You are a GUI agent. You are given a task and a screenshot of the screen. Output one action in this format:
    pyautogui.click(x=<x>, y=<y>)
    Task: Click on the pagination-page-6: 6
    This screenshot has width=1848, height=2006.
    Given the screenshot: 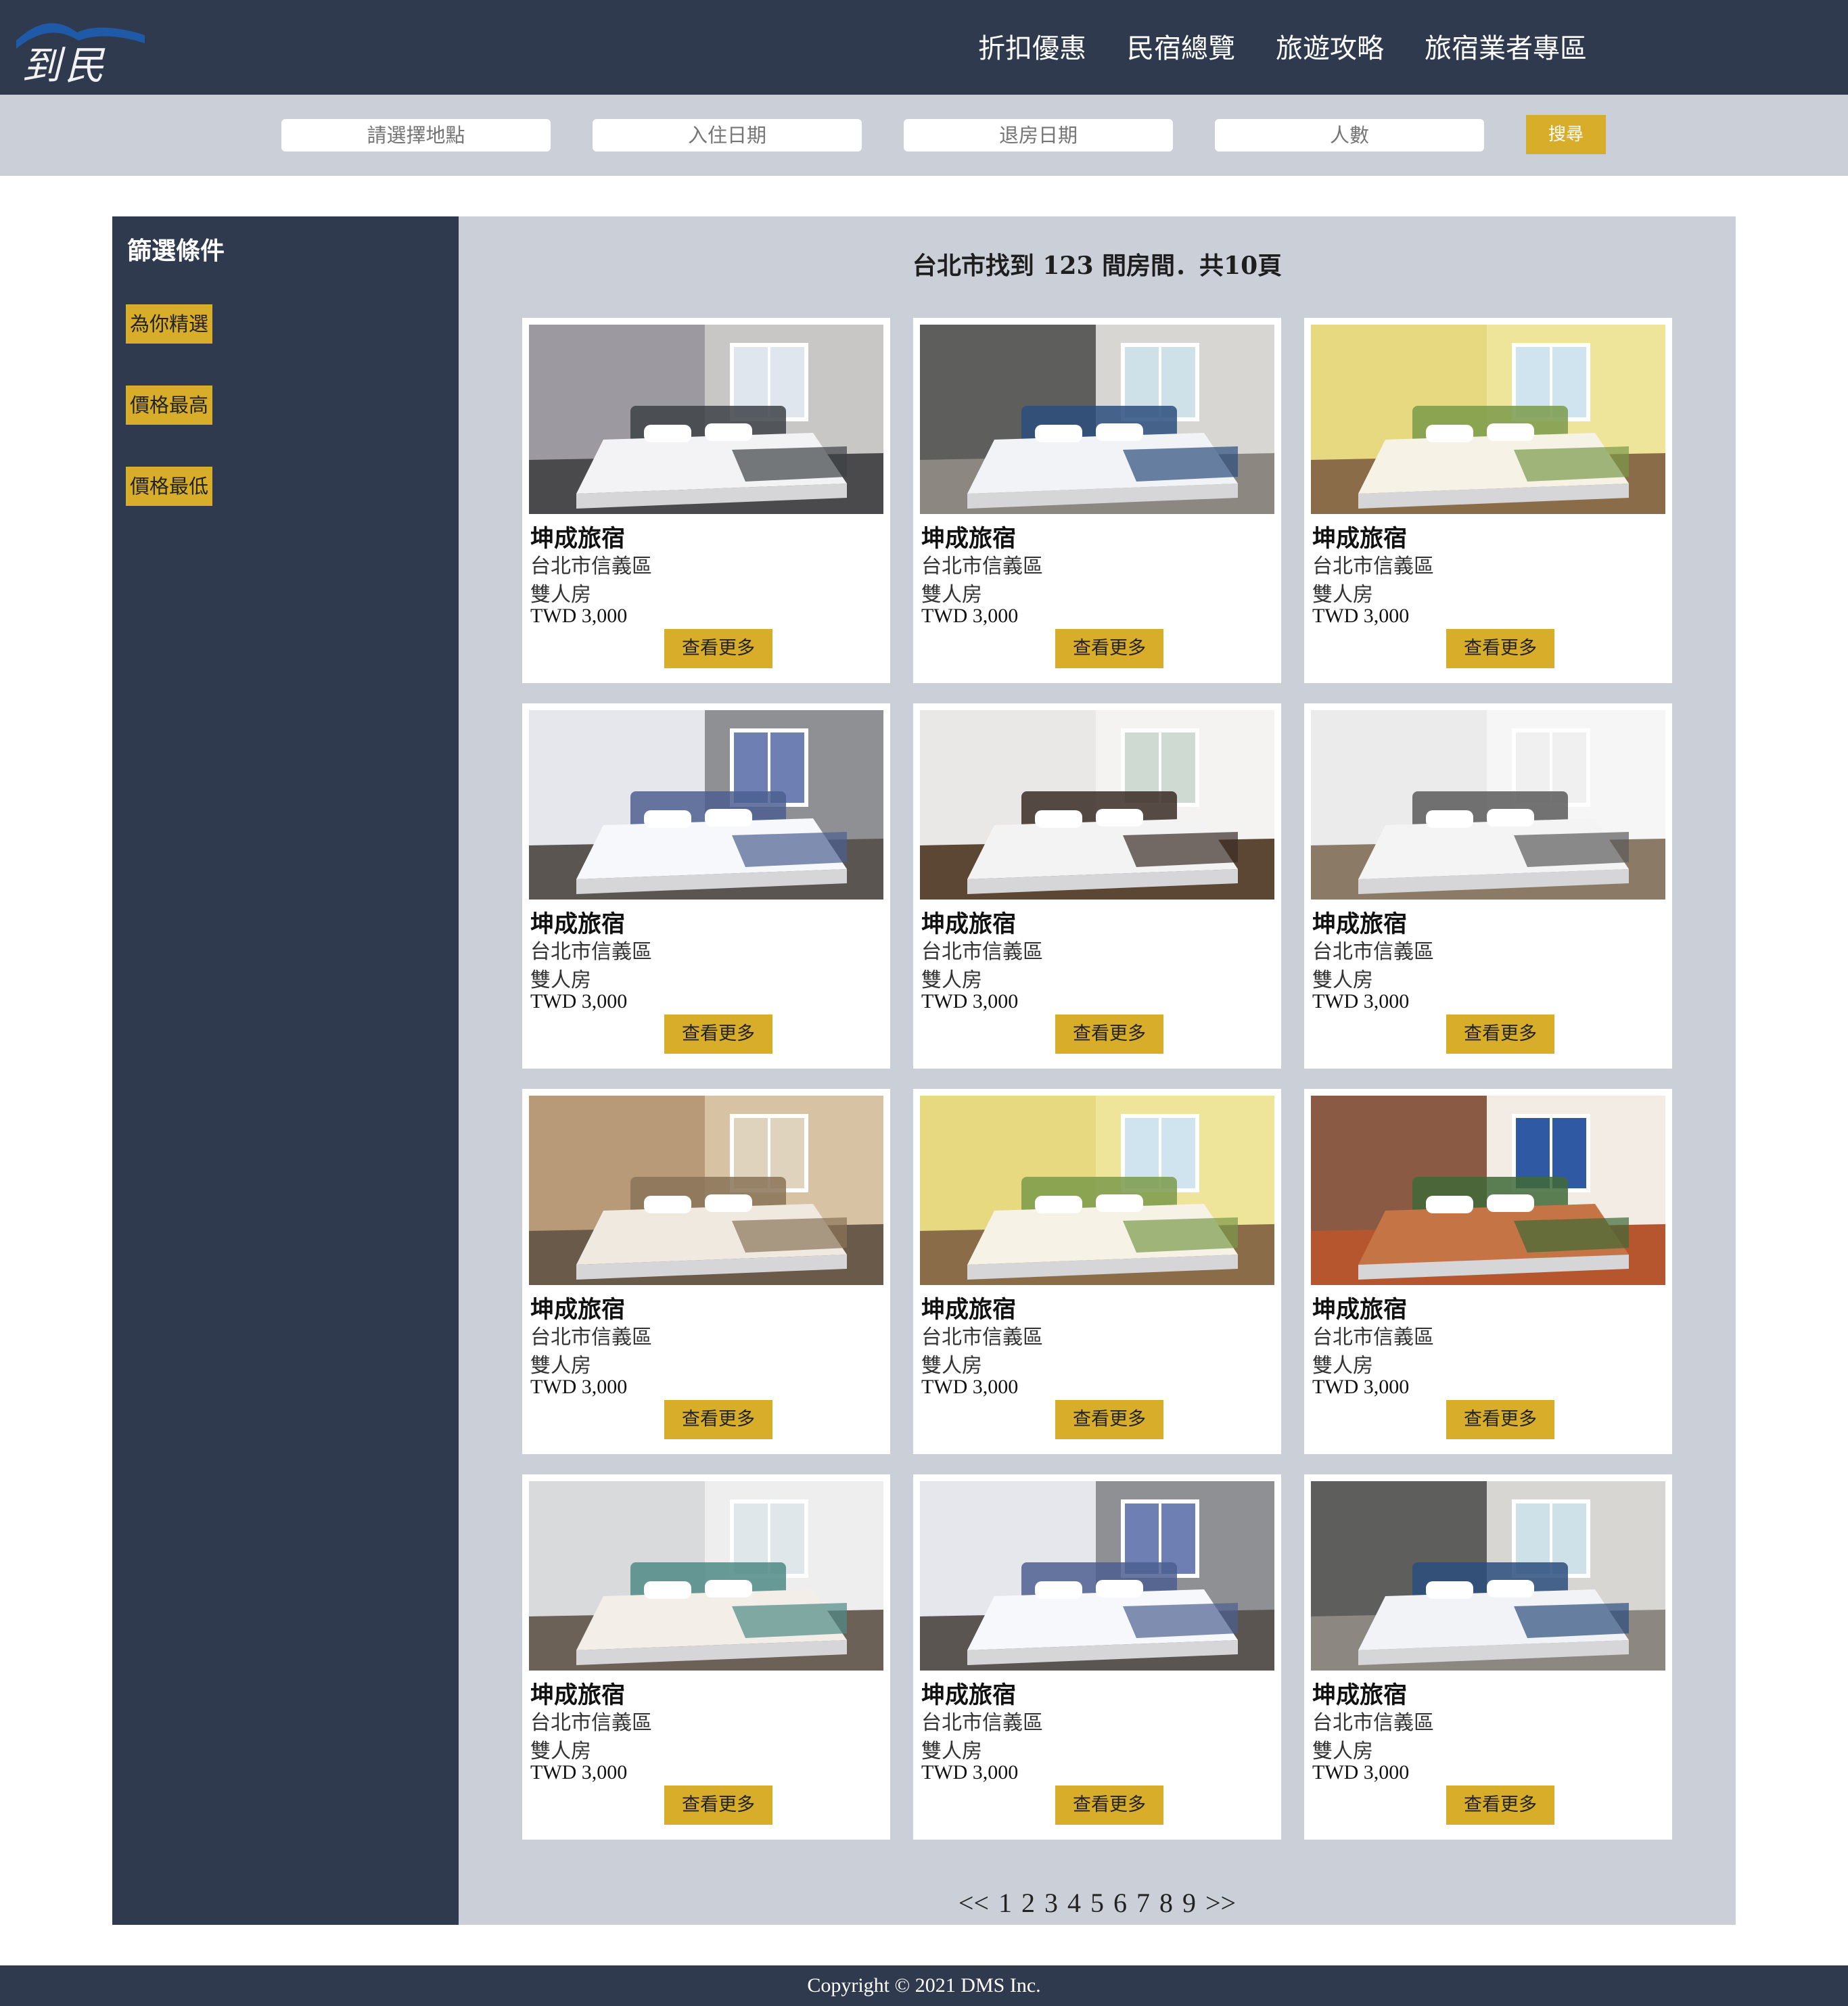 What is the action you would take?
    pyautogui.click(x=1120, y=1903)
    